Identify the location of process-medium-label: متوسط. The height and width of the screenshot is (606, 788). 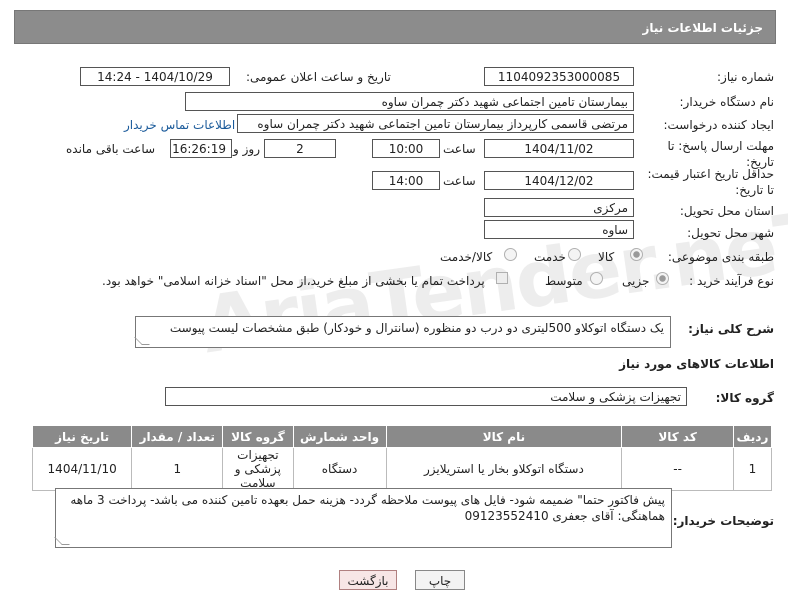
(564, 281).